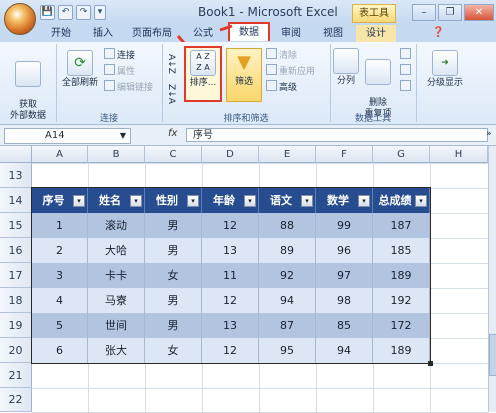 This screenshot has height=413, width=496. I want to click on undo-icon: ↶, so click(65, 12).